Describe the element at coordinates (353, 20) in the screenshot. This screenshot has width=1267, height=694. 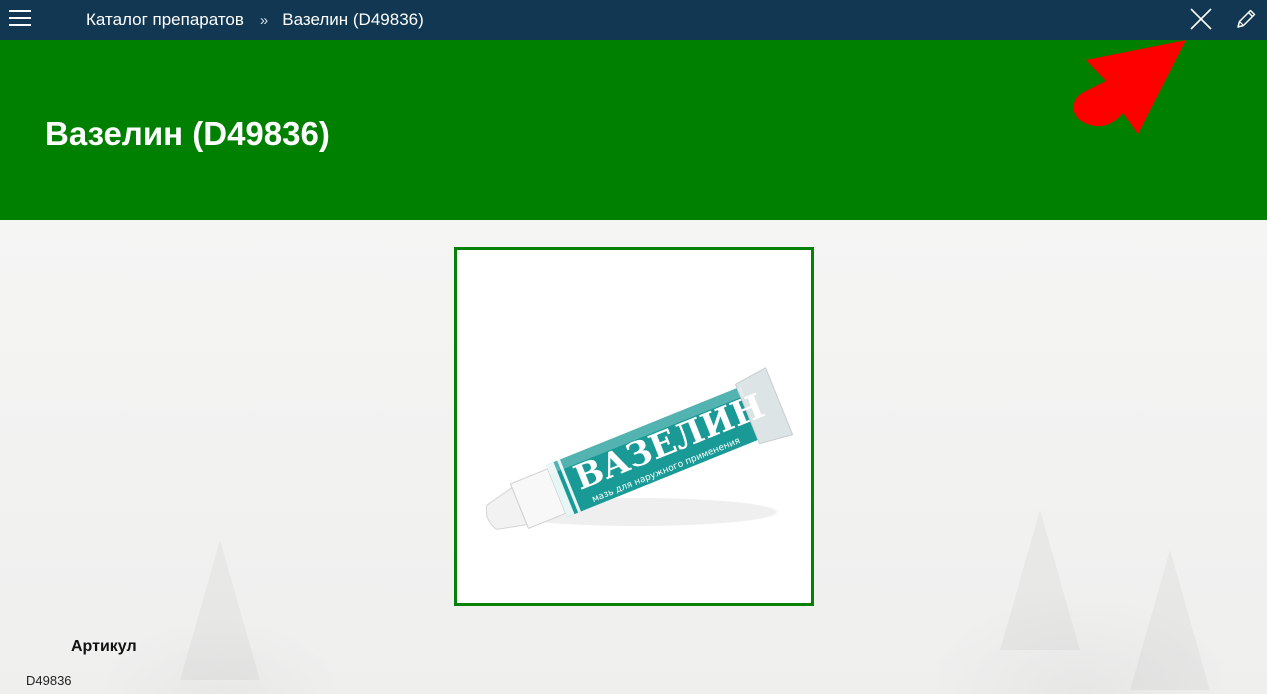
I see `breadcrumb-item-current: Вазелин (D49836)` at that location.